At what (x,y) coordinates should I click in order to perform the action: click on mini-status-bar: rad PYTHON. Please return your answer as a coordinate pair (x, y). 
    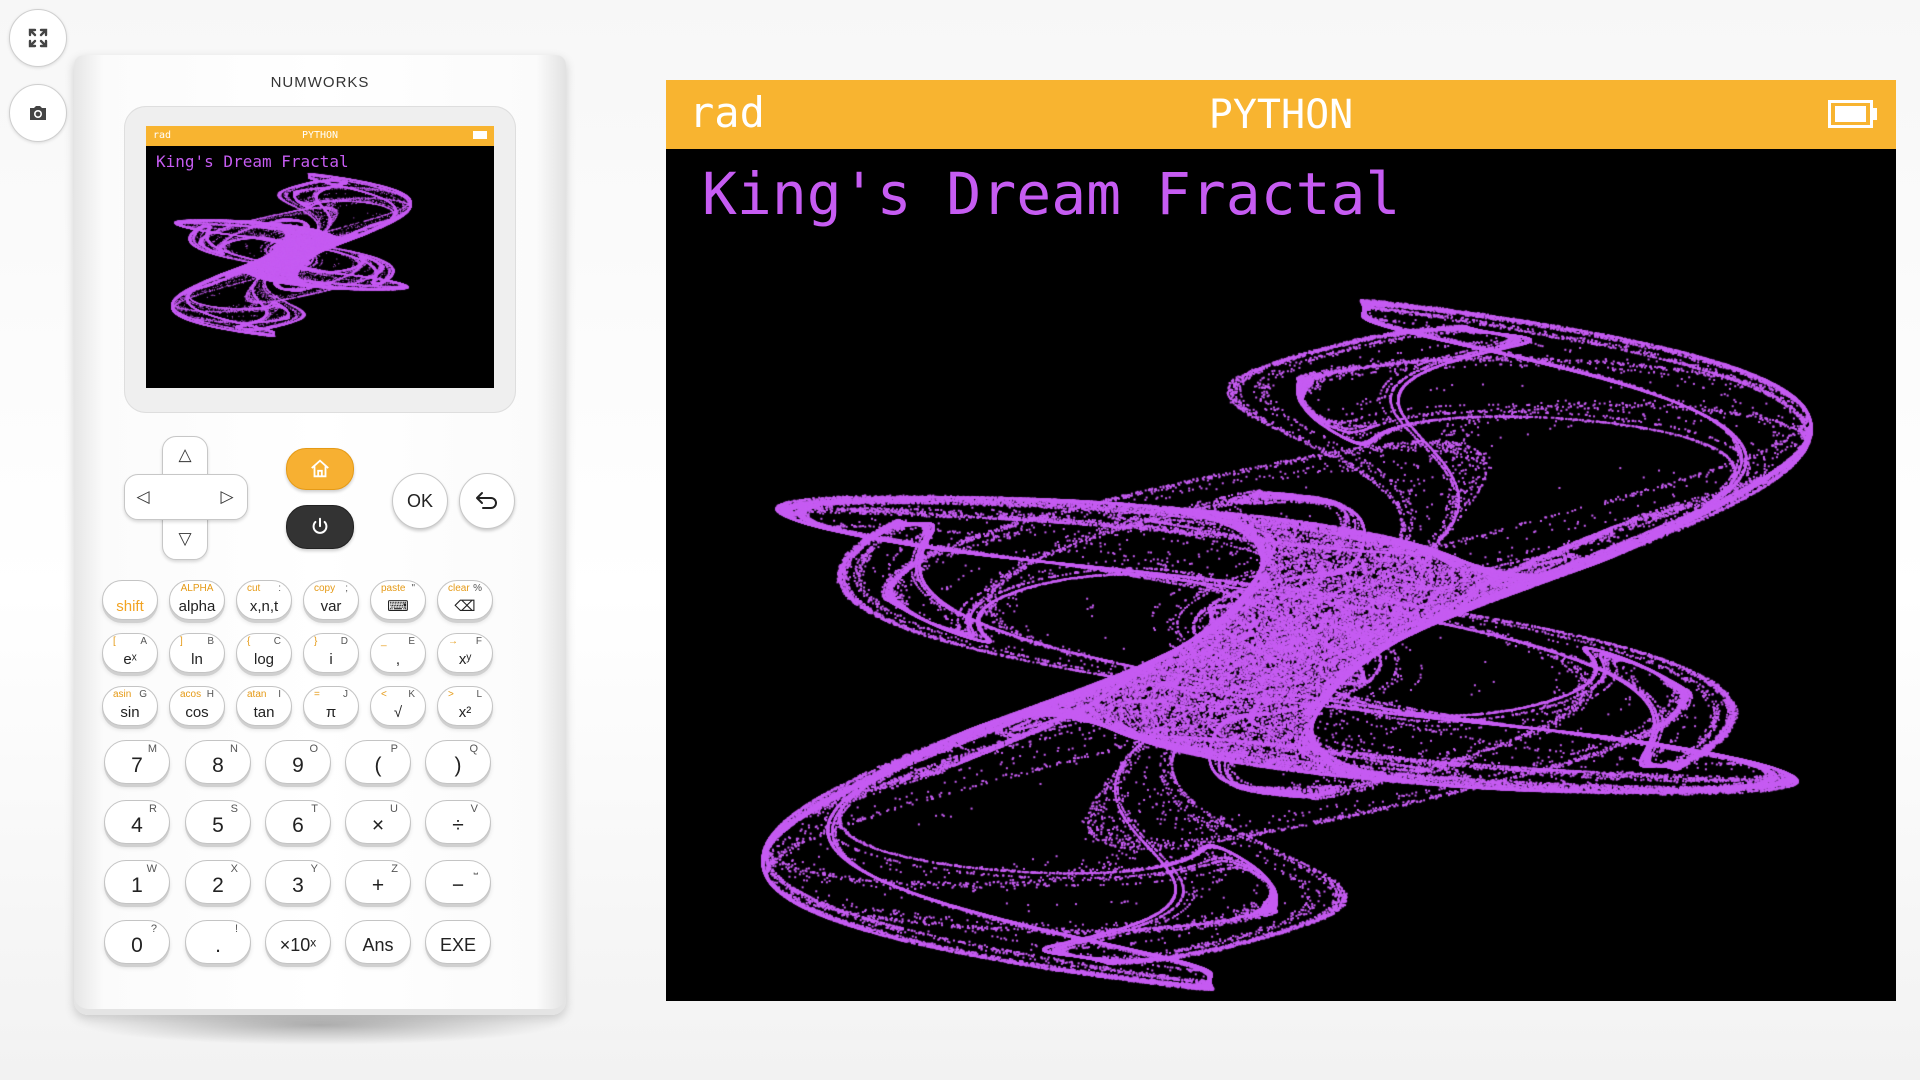
    Looking at the image, I should click on (320, 136).